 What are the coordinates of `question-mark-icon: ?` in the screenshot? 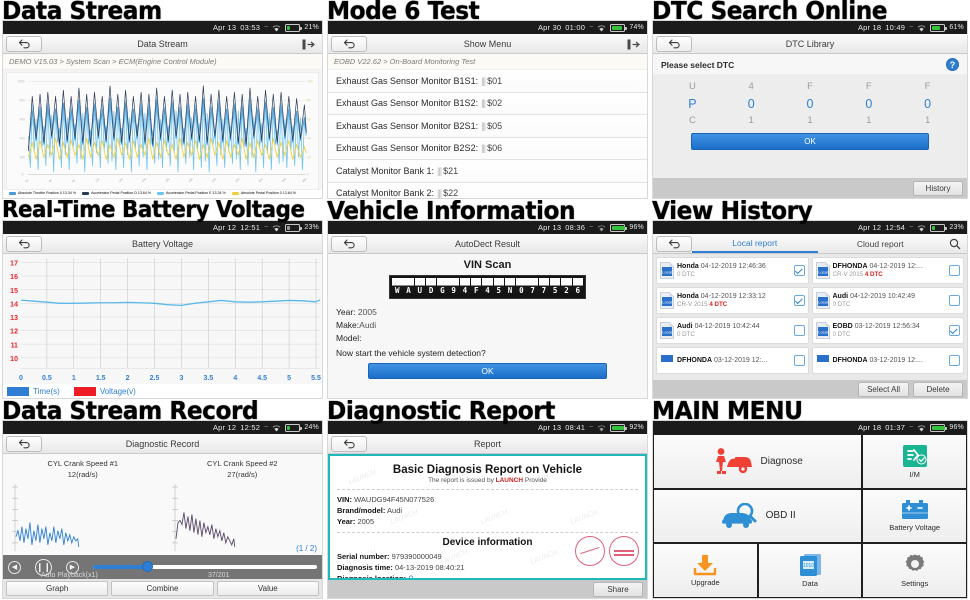 It's located at (952, 64).